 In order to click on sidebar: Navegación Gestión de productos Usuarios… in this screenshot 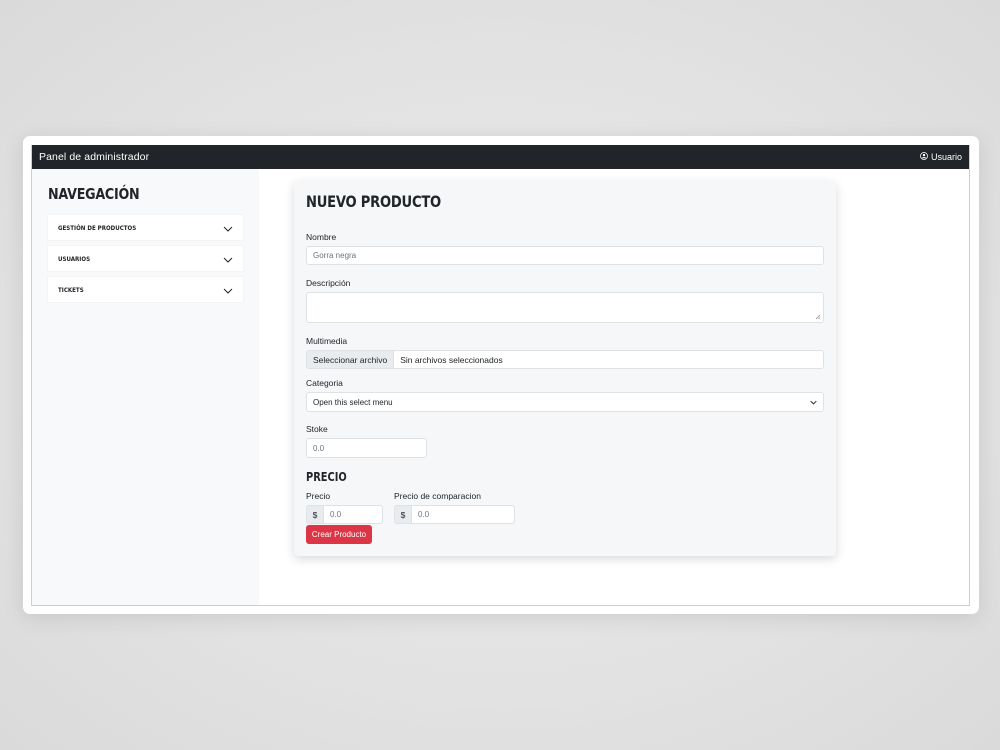, I will do `click(145, 387)`.